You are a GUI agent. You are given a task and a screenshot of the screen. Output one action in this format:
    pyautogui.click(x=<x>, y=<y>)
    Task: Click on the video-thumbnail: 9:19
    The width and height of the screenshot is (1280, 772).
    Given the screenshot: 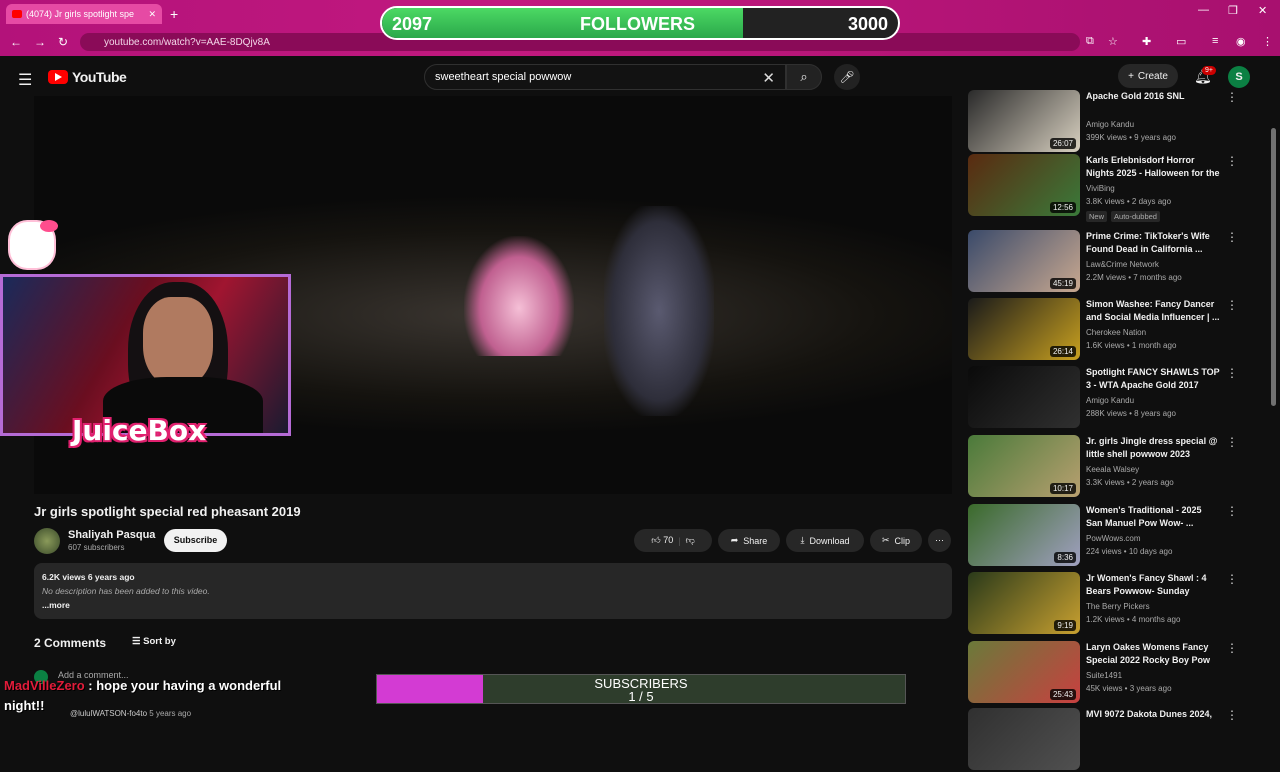 What is the action you would take?
    pyautogui.click(x=1024, y=603)
    